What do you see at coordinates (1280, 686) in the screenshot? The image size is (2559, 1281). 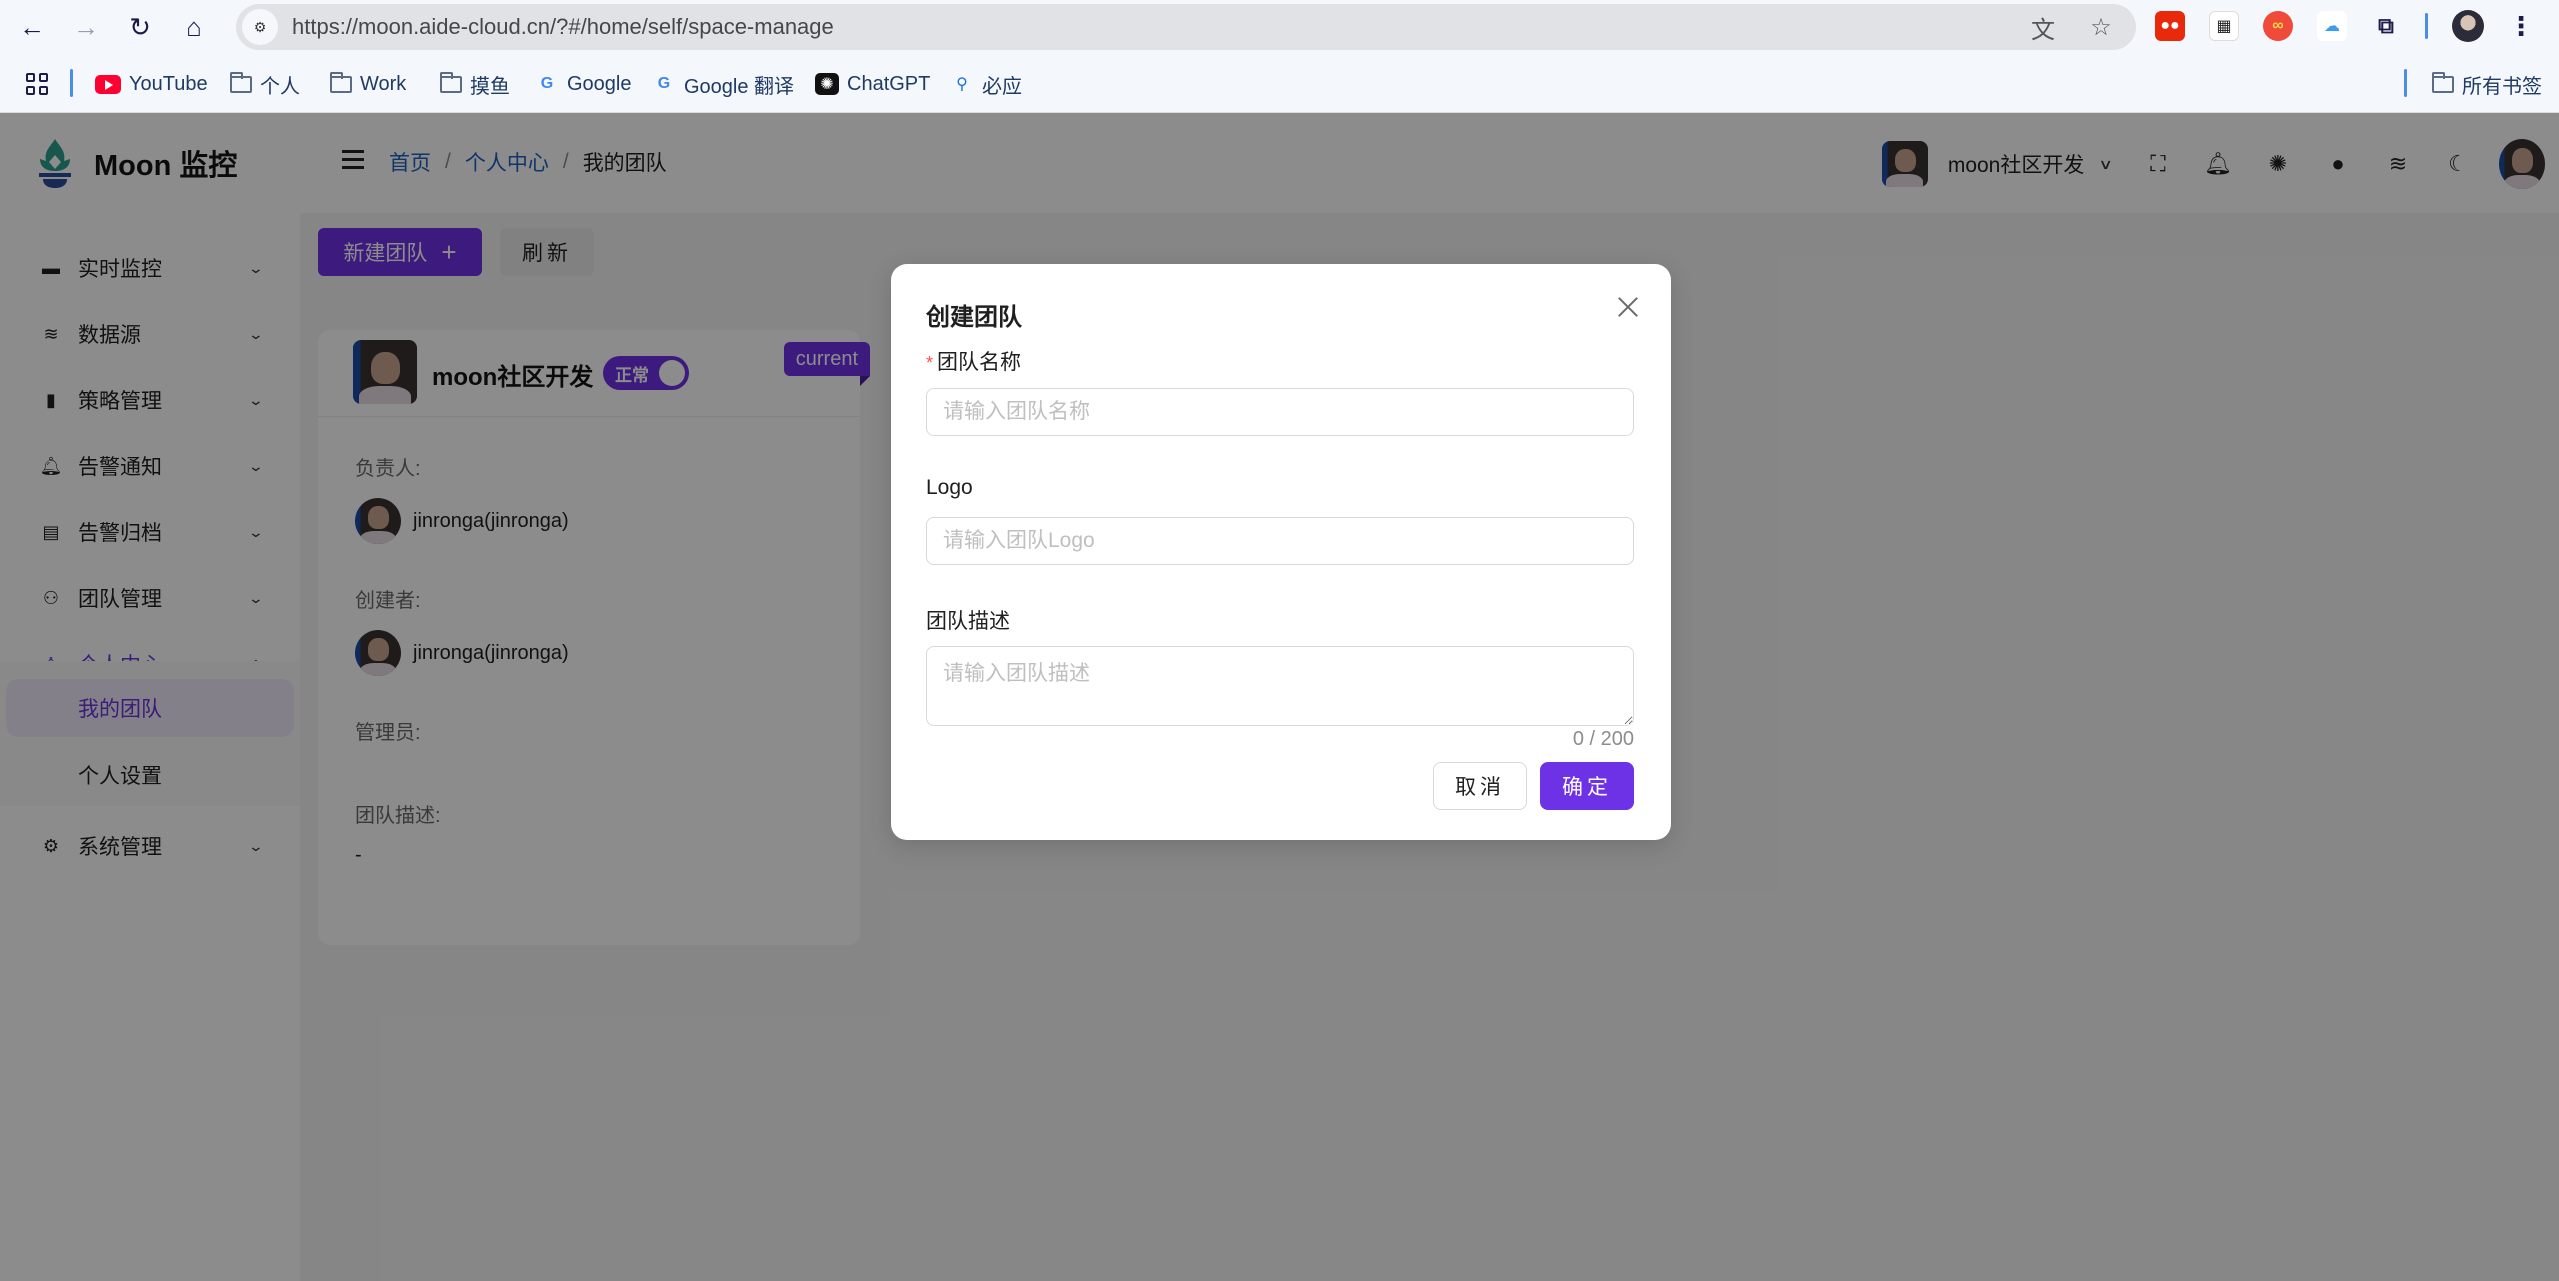 I see `description-textarea` at bounding box center [1280, 686].